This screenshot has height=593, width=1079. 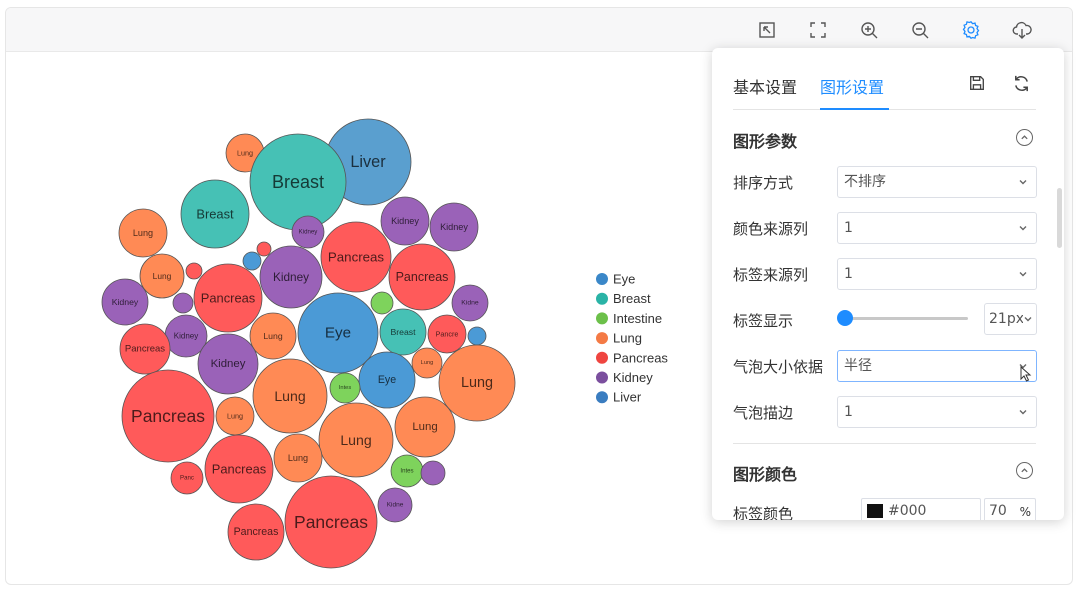 What do you see at coordinates (767, 30) in the screenshot?
I see `select-area-icon` at bounding box center [767, 30].